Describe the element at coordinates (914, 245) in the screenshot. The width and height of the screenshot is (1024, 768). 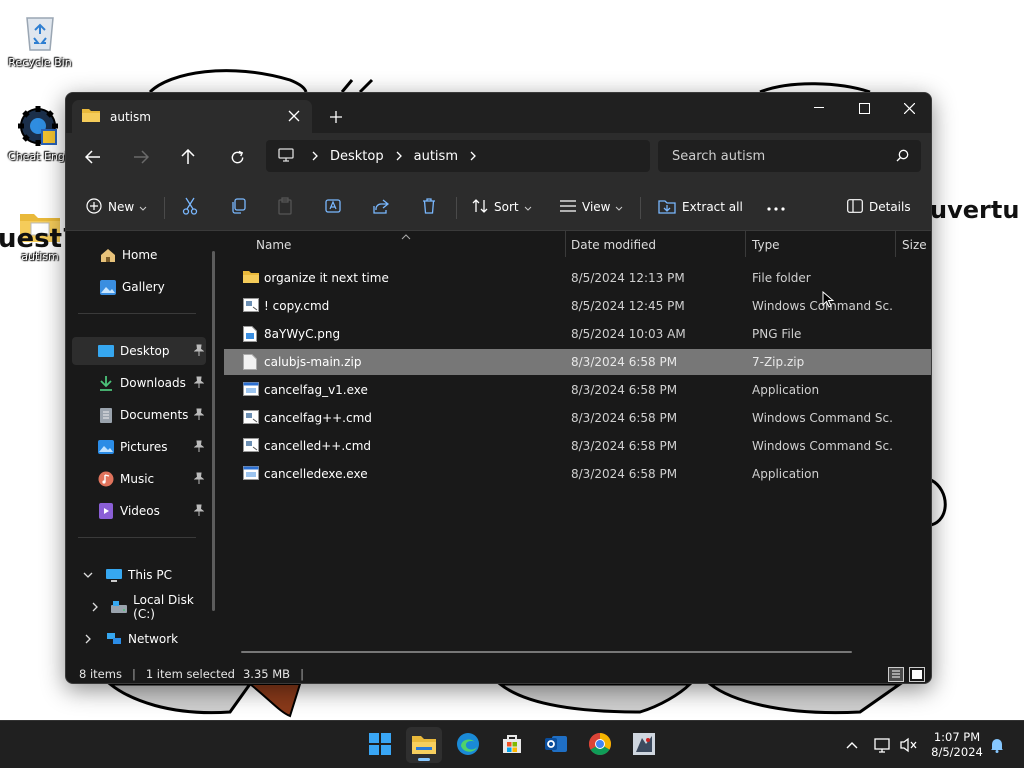
I see `column-header-size: Size` at that location.